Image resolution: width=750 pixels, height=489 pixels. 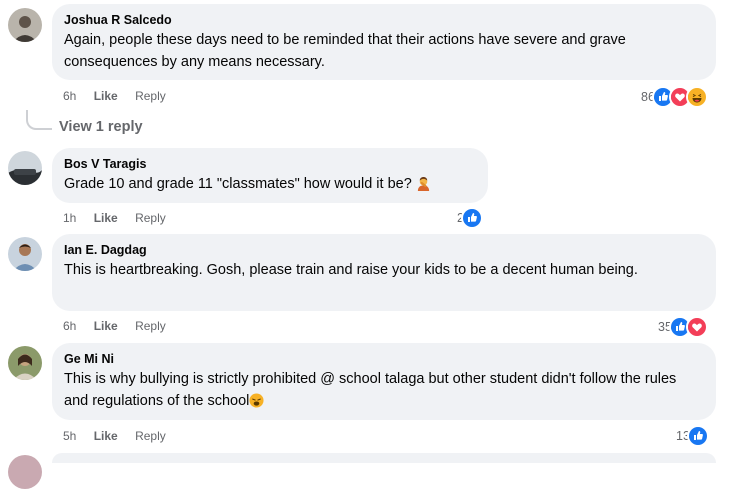 What do you see at coordinates (384, 359) in the screenshot?
I see `comment-author: Ge Mi Ni` at bounding box center [384, 359].